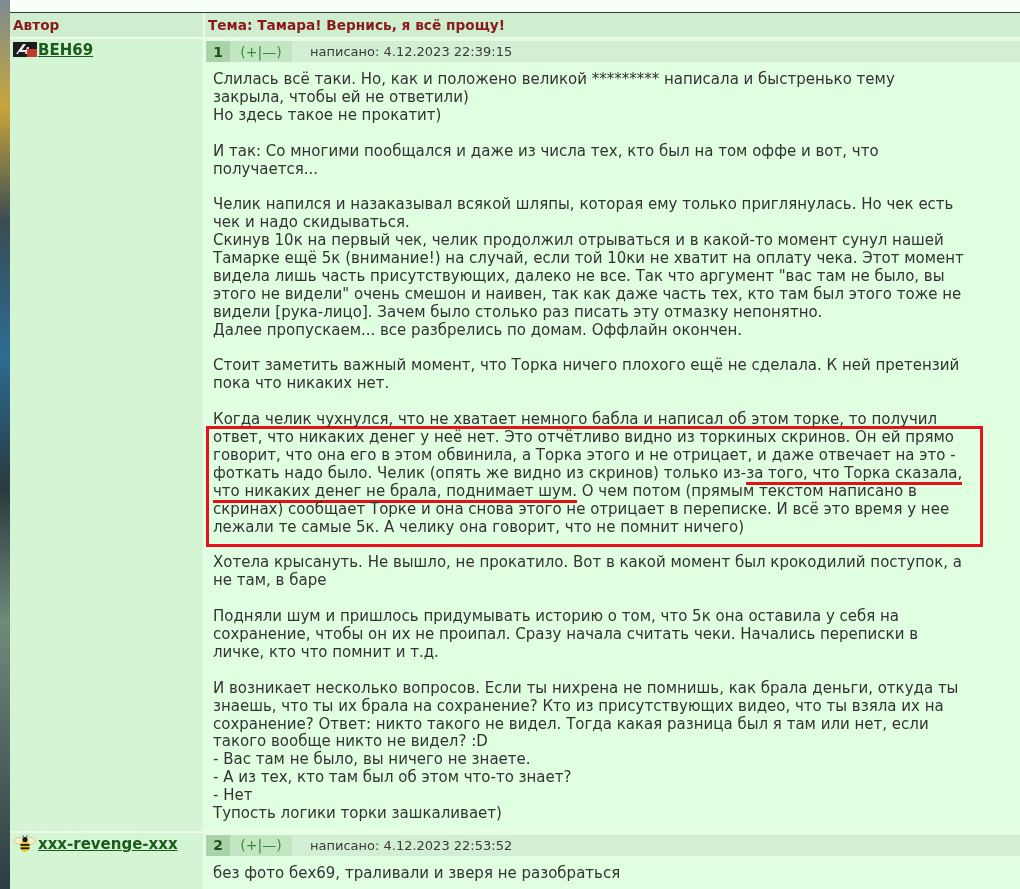 The height and width of the screenshot is (889, 1020). What do you see at coordinates (554, 98) in the screenshot?
I see `post-text: Слилась всё таки. Но, как и положено великой ********* написала и быстренько тему закрыла, чтобы ей не ответили) Но здесь такое не прокатит)` at bounding box center [554, 98].